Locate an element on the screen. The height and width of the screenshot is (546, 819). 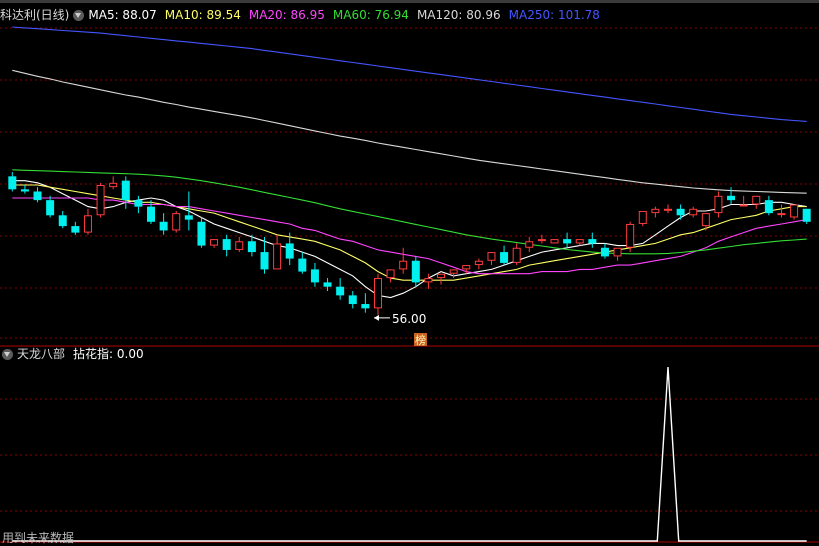
stock-name: 科达利(日线) is located at coordinates (35, 15).